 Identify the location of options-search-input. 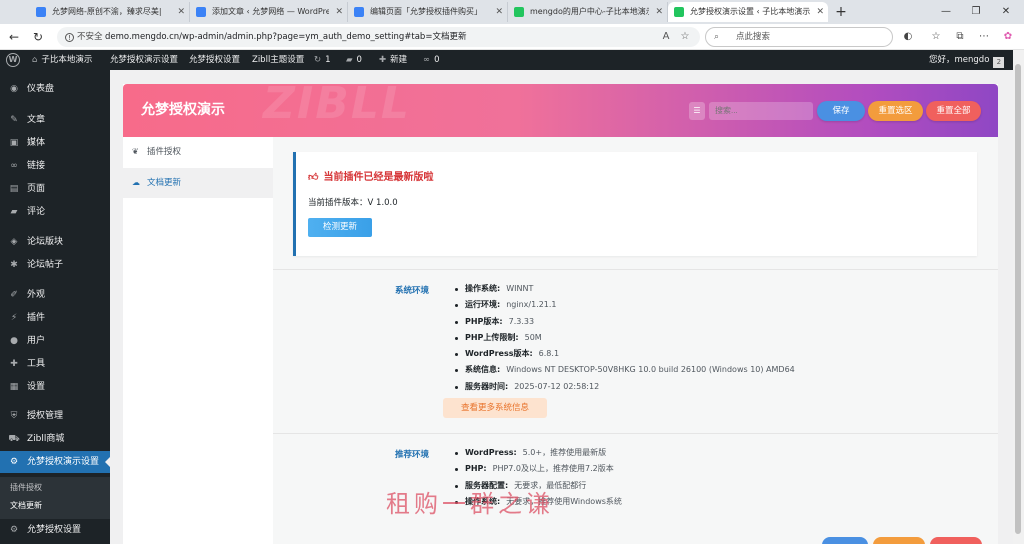
(761, 111).